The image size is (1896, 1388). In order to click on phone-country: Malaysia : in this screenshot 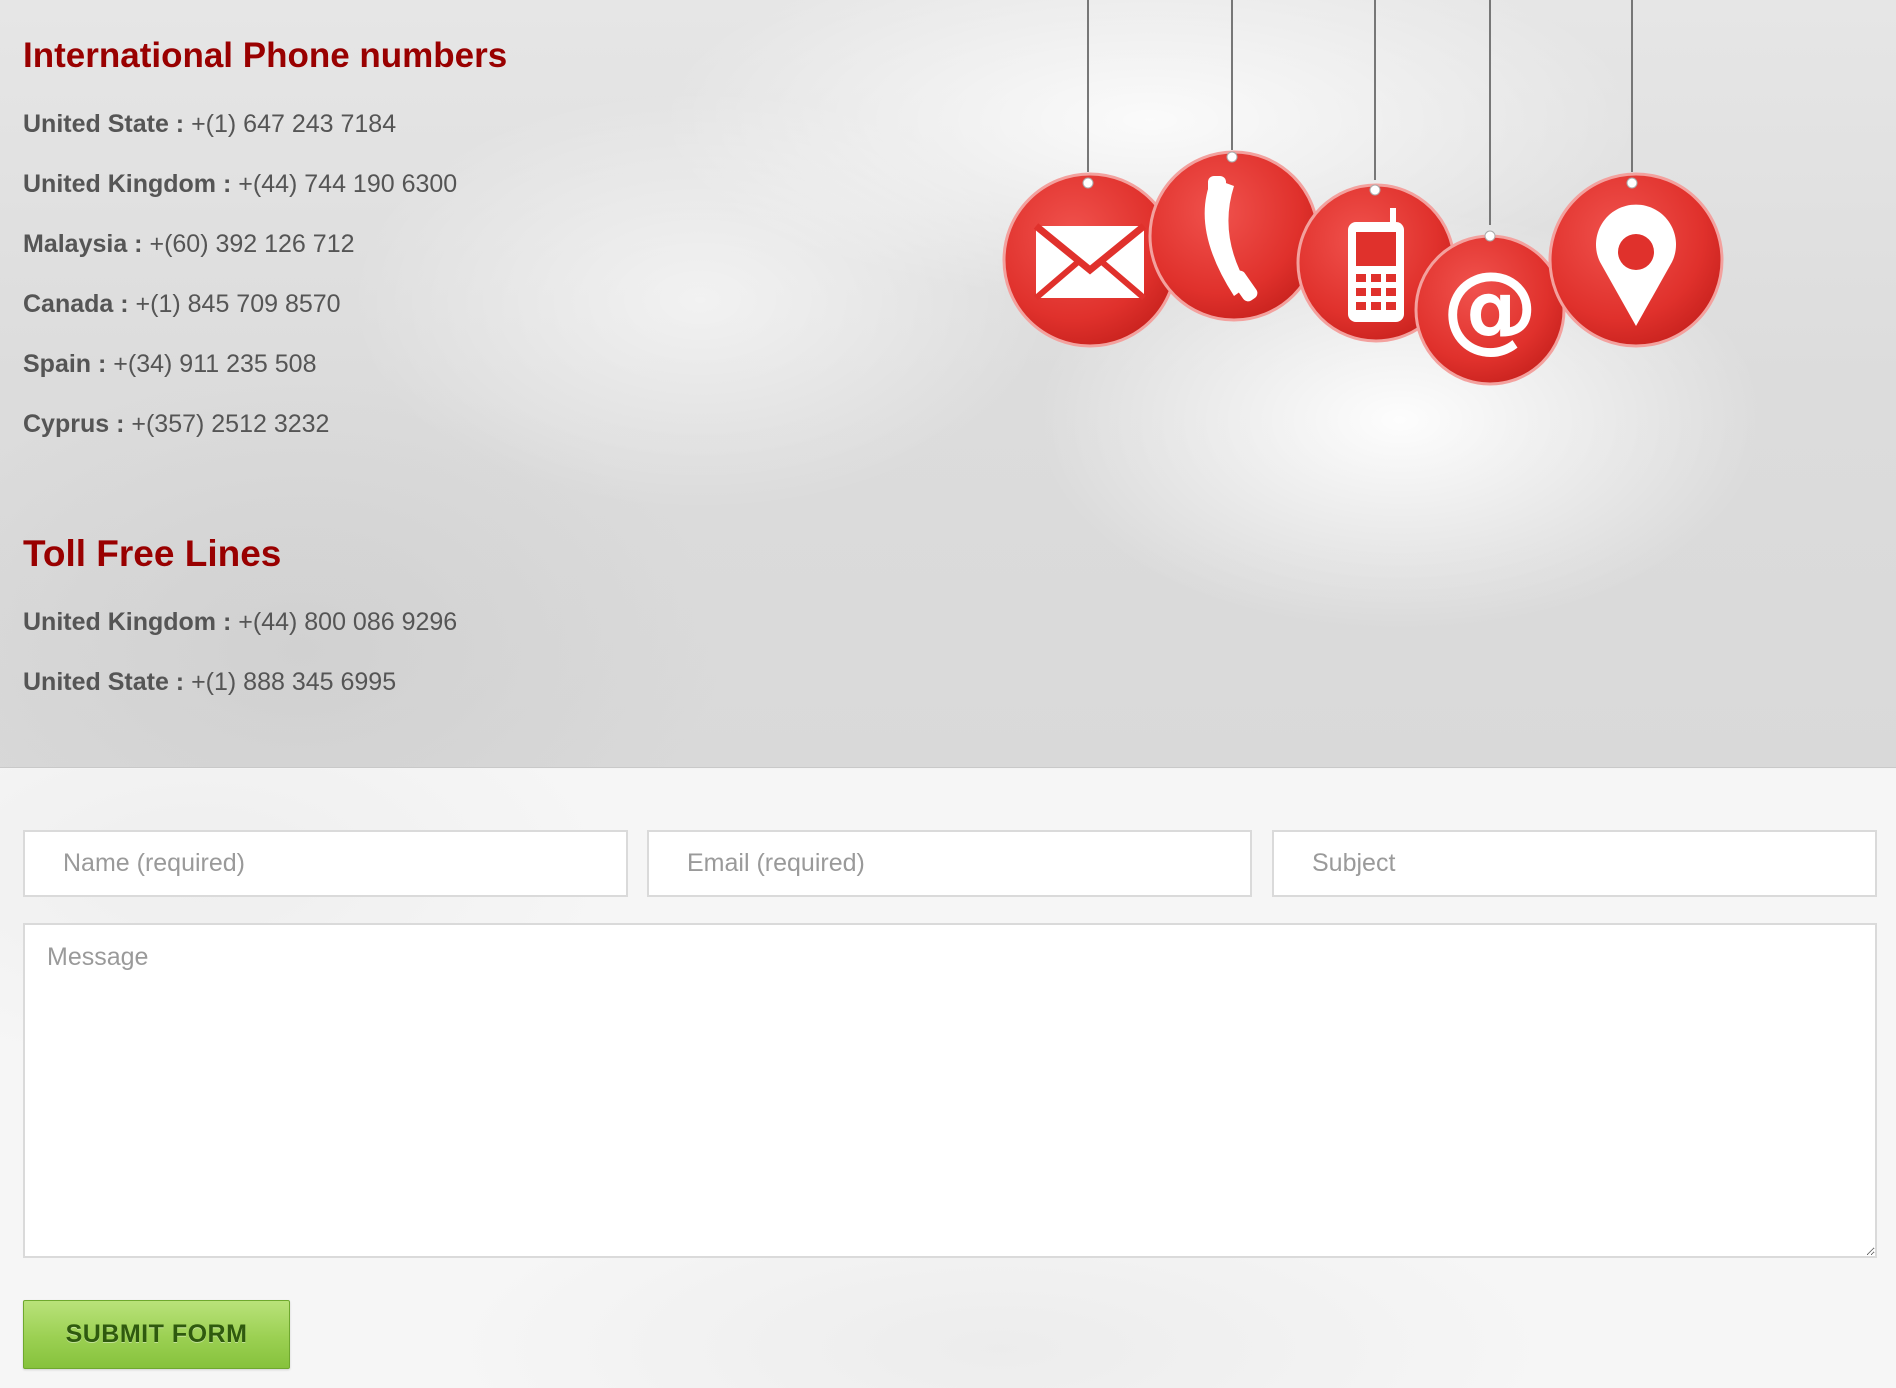, I will do `click(83, 244)`.